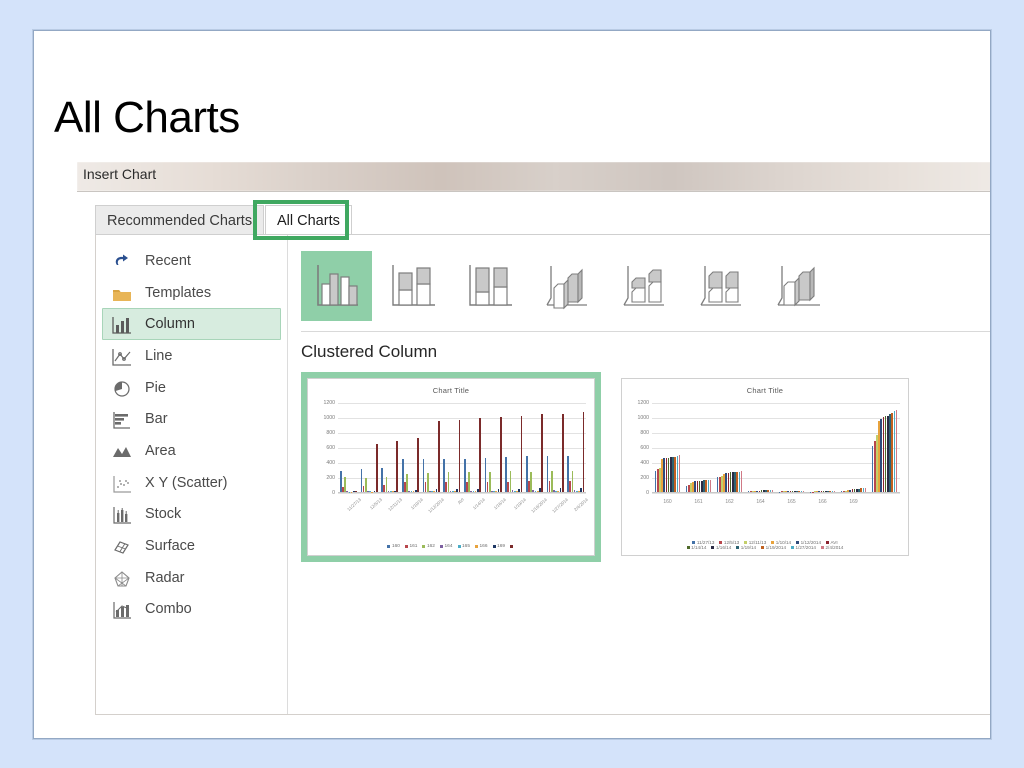 This screenshot has width=1024, height=768. Describe the element at coordinates (178, 292) in the screenshot. I see `sidebar-item-label: Templates` at that location.